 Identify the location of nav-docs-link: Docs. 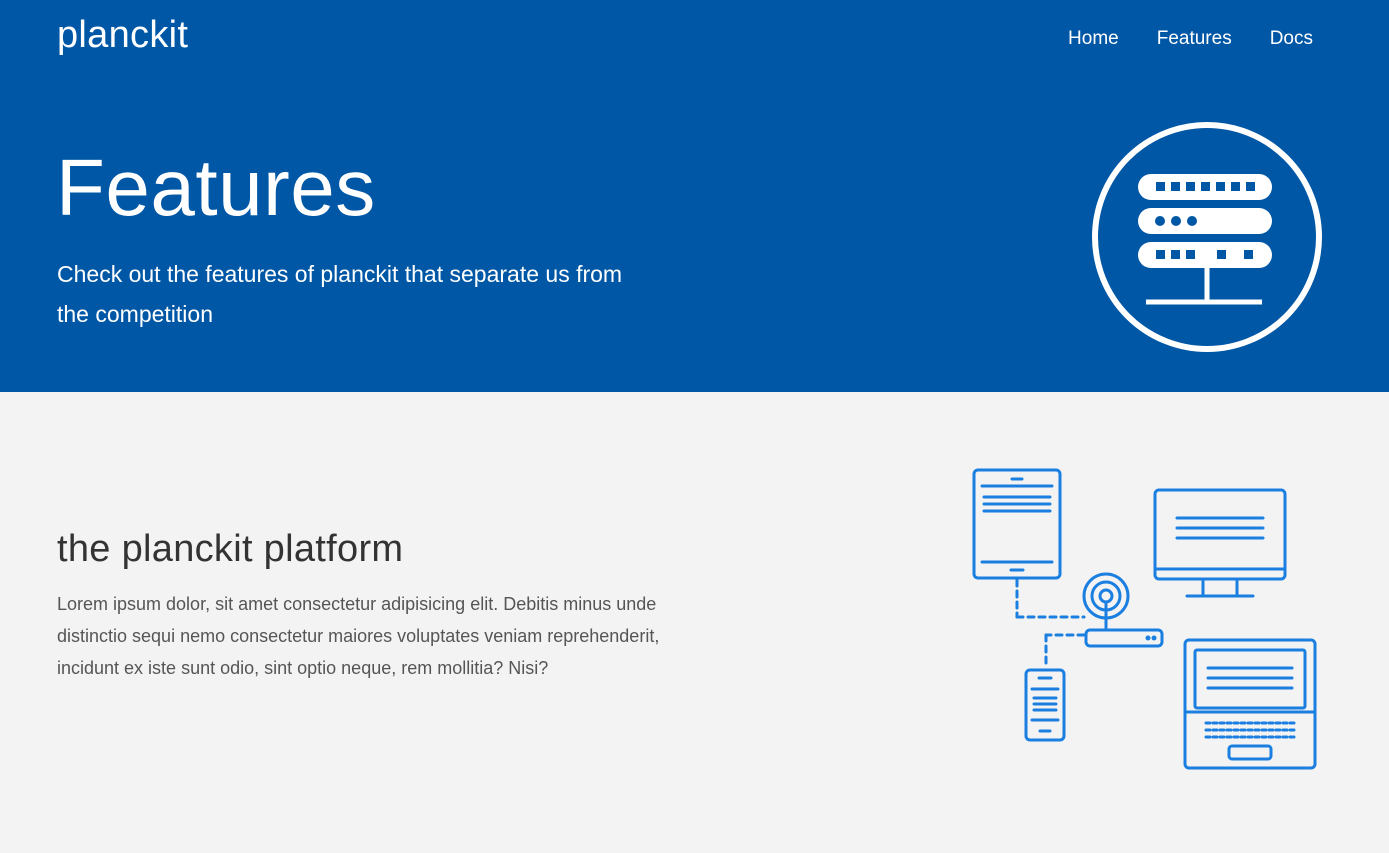
(1291, 39).